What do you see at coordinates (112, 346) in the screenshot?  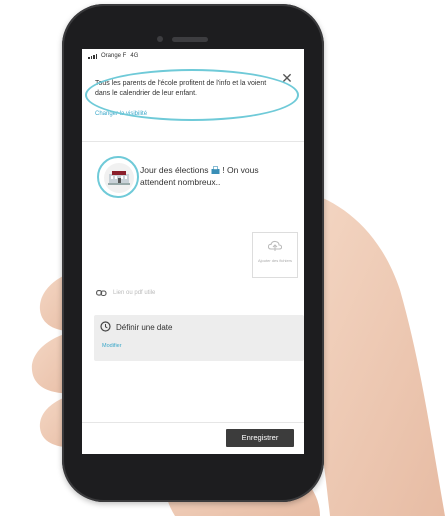 I see `modify-date-link: Modifier` at bounding box center [112, 346].